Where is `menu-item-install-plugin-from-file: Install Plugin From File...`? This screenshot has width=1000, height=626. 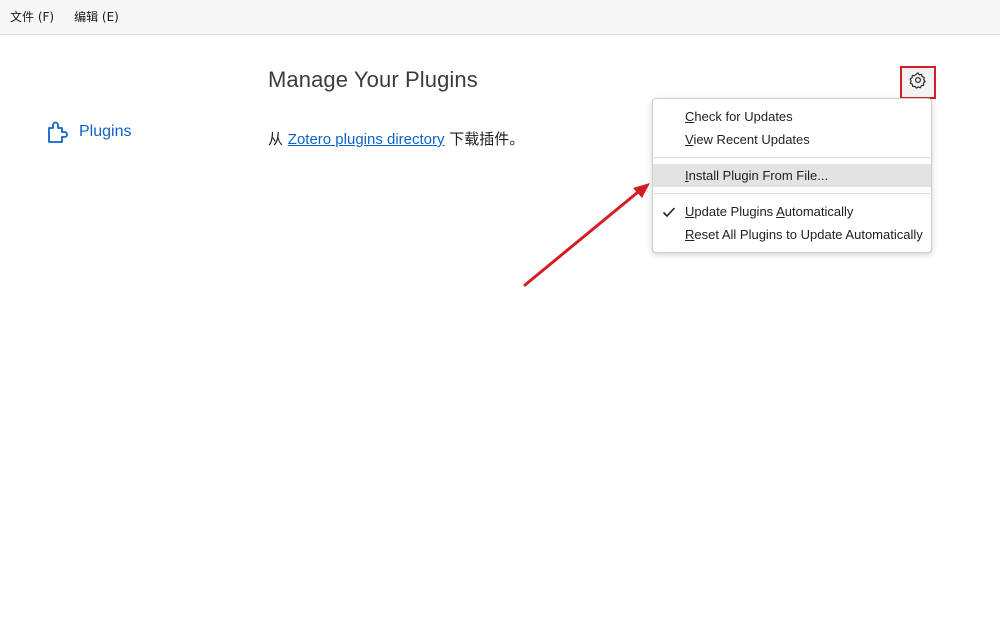 menu-item-install-plugin-from-file: Install Plugin From File... is located at coordinates (792, 175).